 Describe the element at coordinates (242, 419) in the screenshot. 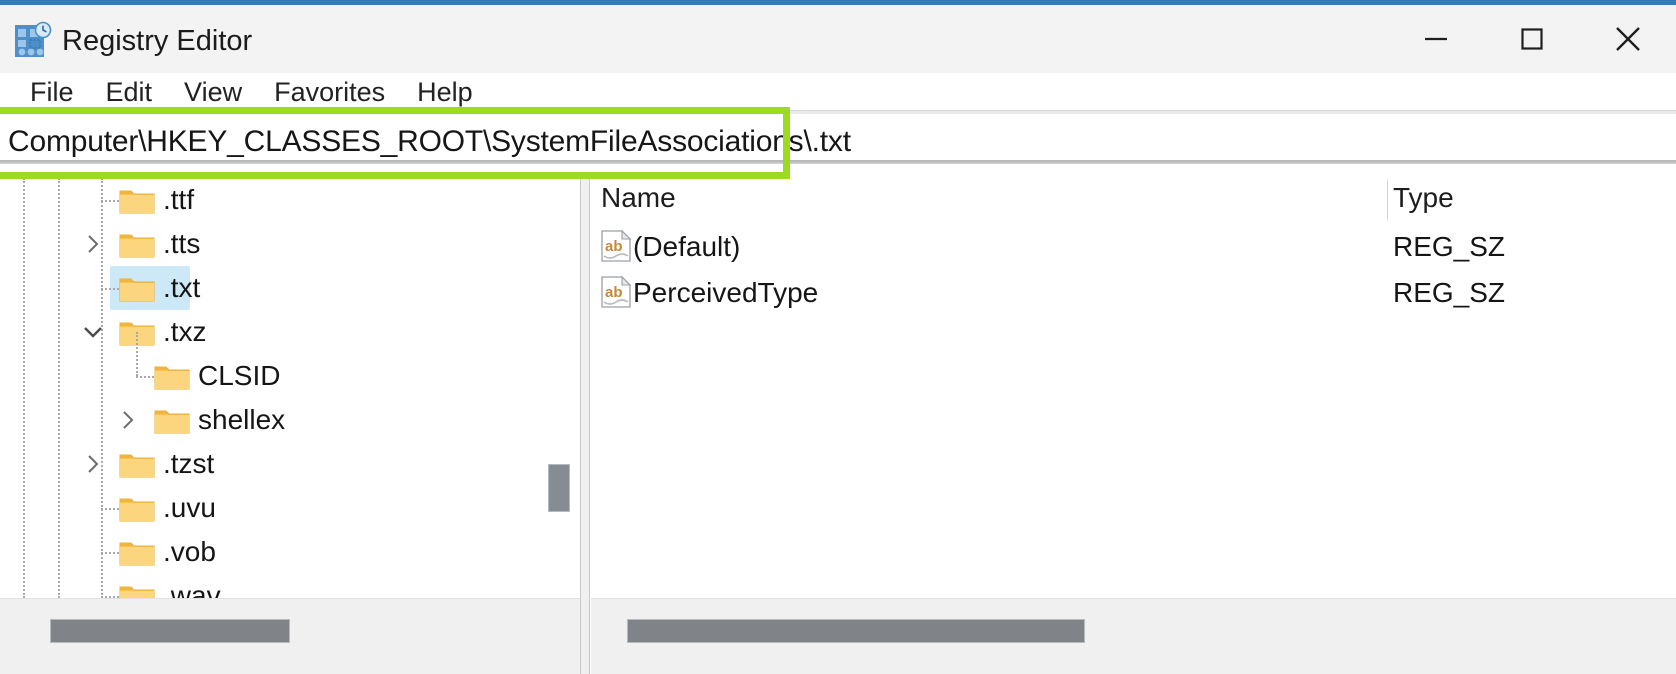

I see `tree-item-label: shellex` at that location.